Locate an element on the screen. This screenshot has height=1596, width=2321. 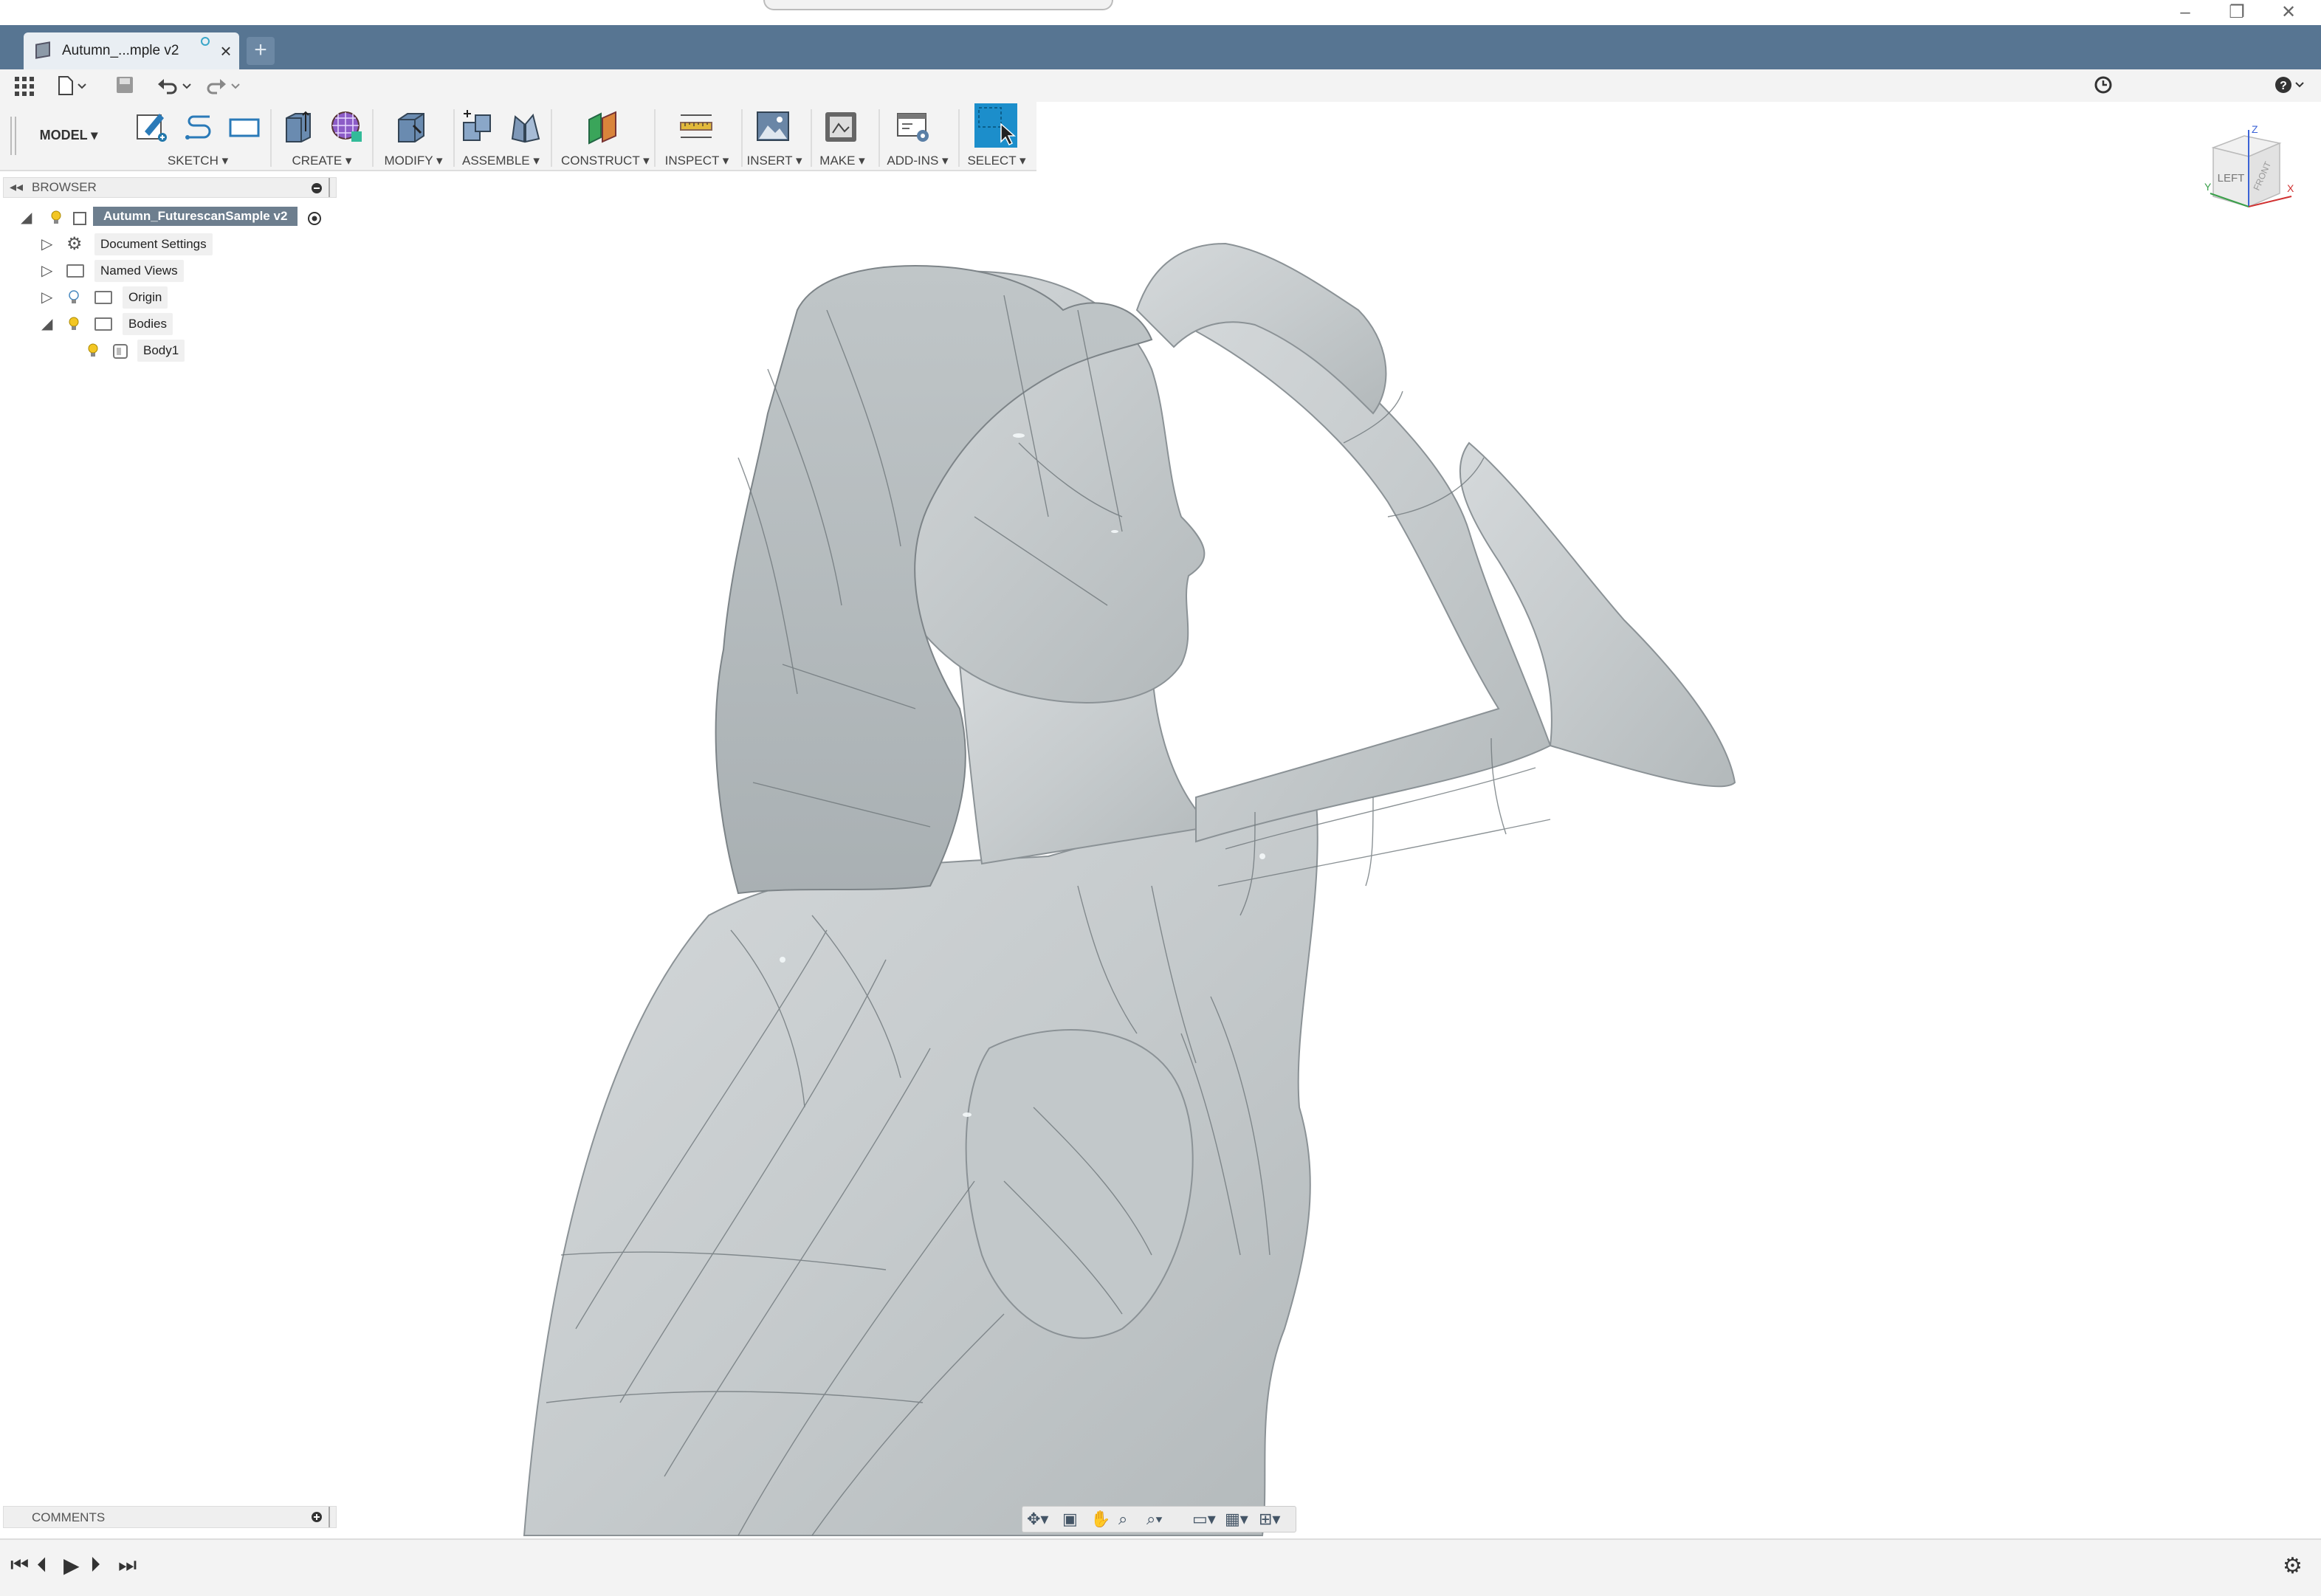
navigation-toolbar: ✥▾ ▣ ✋ ⌕ ⌕▾ ▭▾ ▦▾ ⊞▾ is located at coordinates (1159, 1520).